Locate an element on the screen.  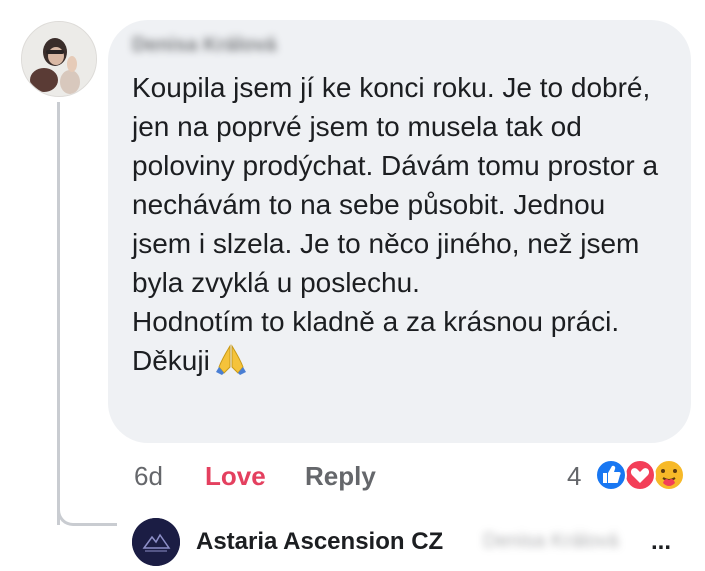
like-icon is located at coordinates (611, 475).